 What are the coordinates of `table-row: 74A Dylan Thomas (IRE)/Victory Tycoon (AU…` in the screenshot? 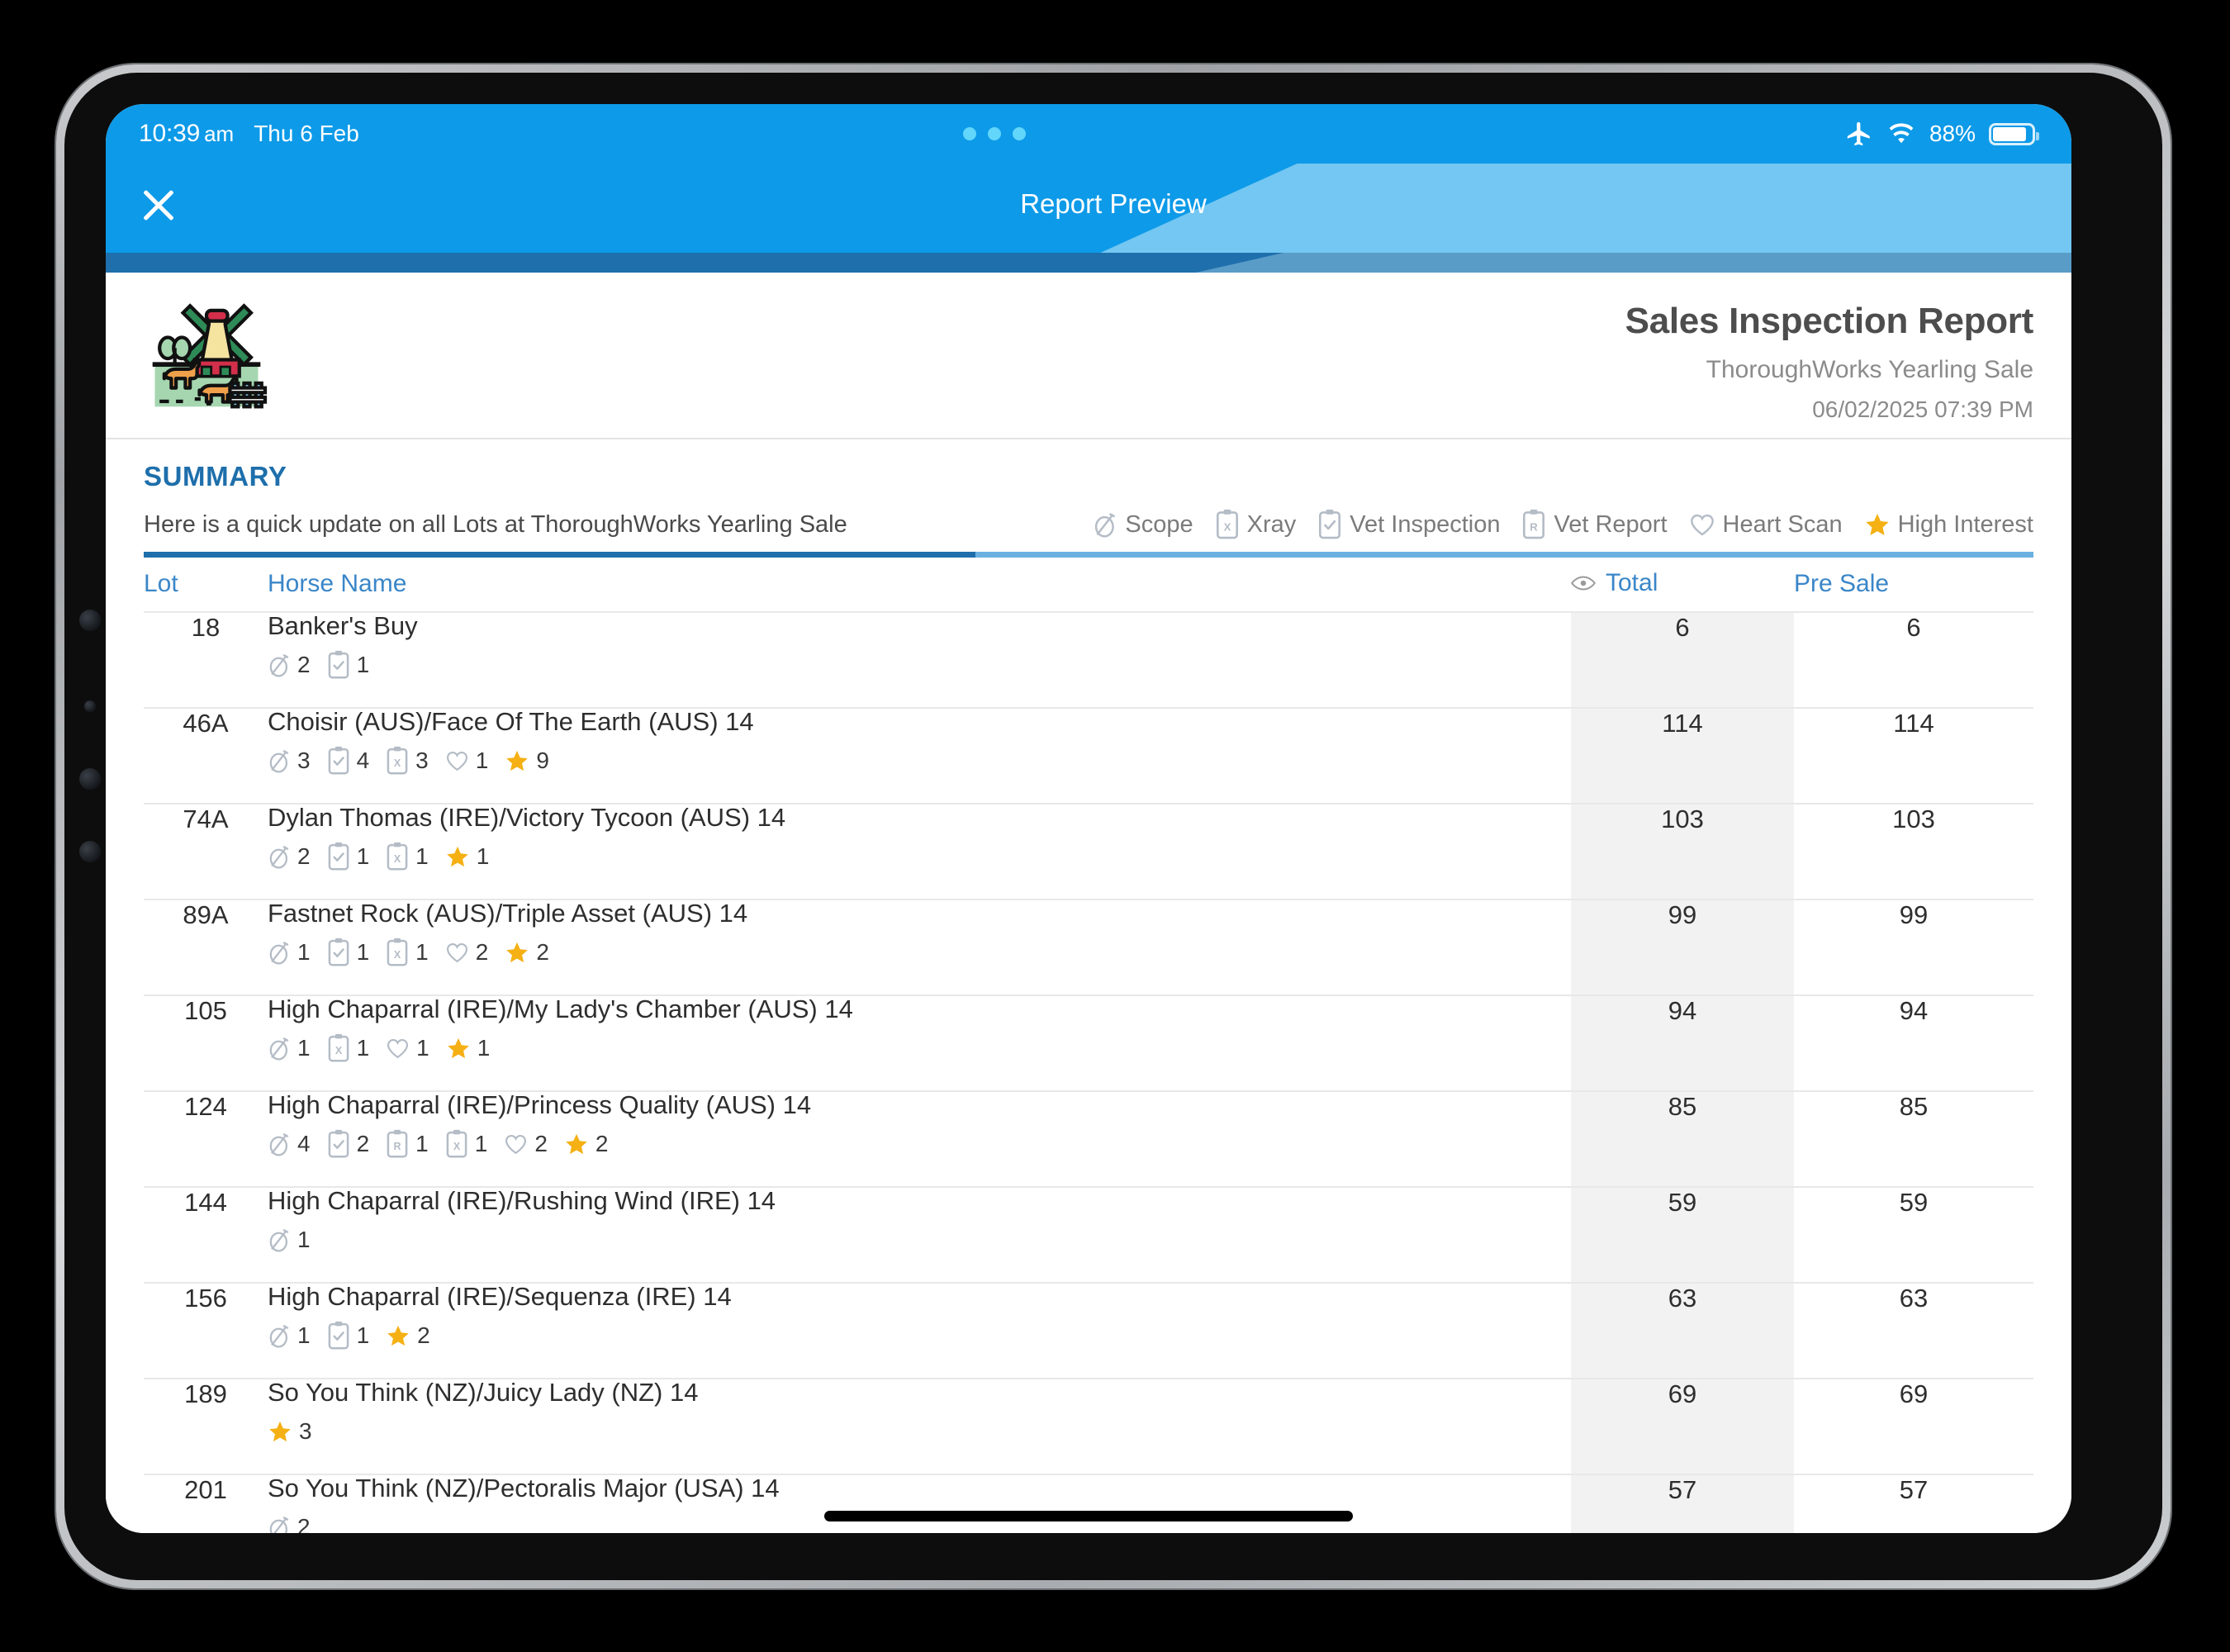 It's located at (1088, 851).